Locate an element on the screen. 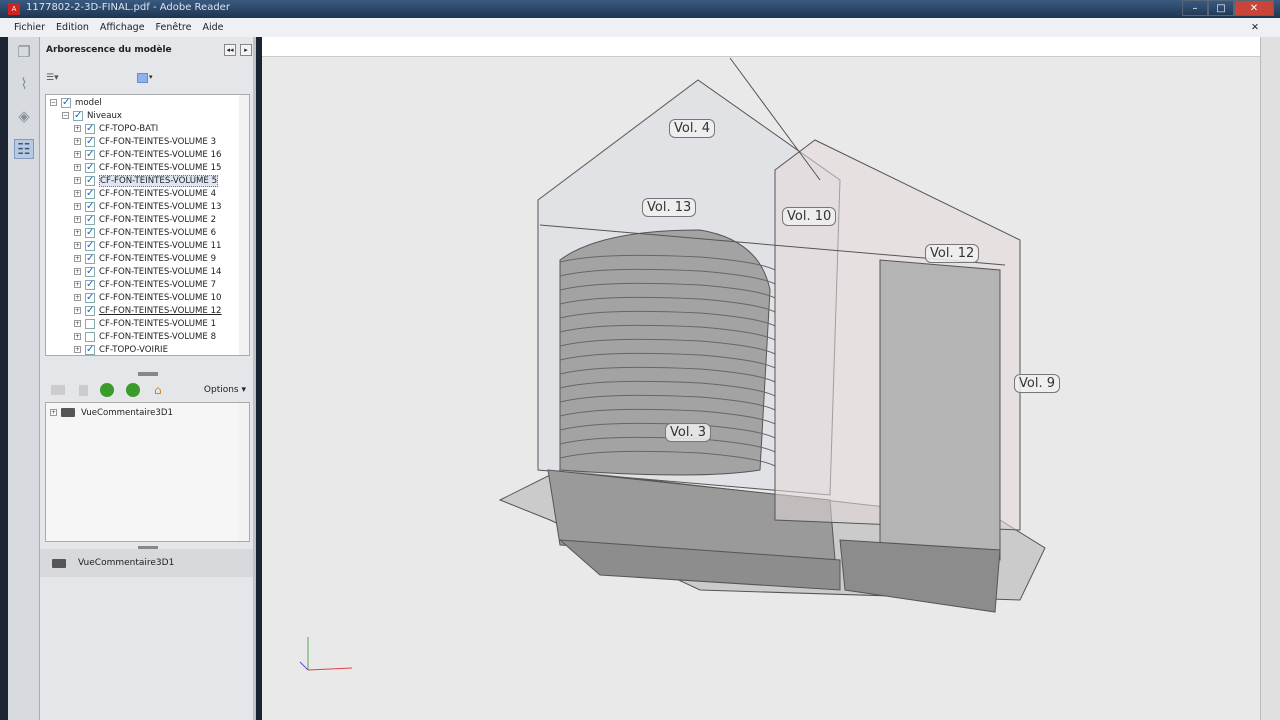 This screenshot has width=1280, height=720. pages-icon: ❐ is located at coordinates (24, 53).